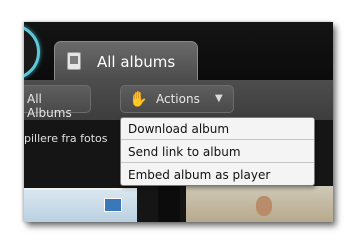 The image size is (357, 247). What do you see at coordinates (66, 138) in the screenshot?
I see `album-description: pillere fra fotos` at bounding box center [66, 138].